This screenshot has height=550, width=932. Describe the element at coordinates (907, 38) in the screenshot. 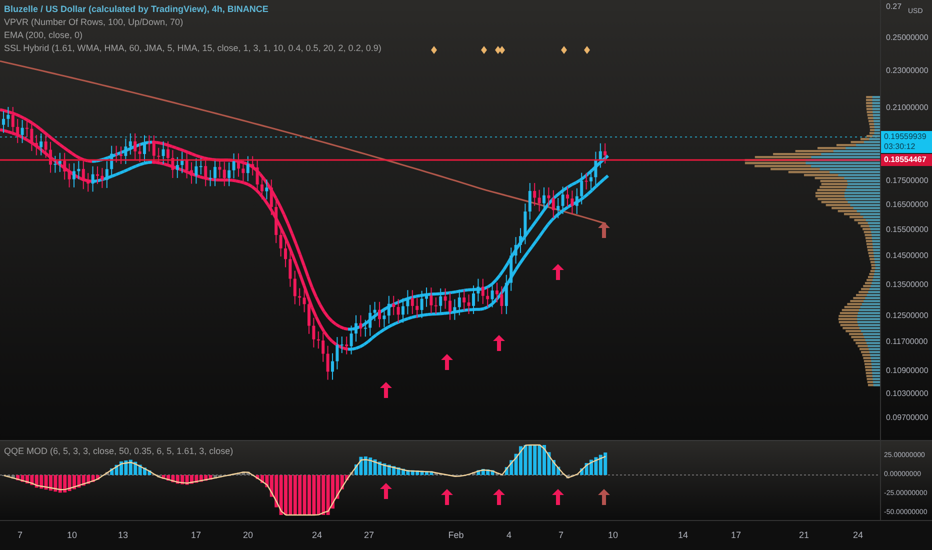

I see `price-label: 0.25000000` at that location.